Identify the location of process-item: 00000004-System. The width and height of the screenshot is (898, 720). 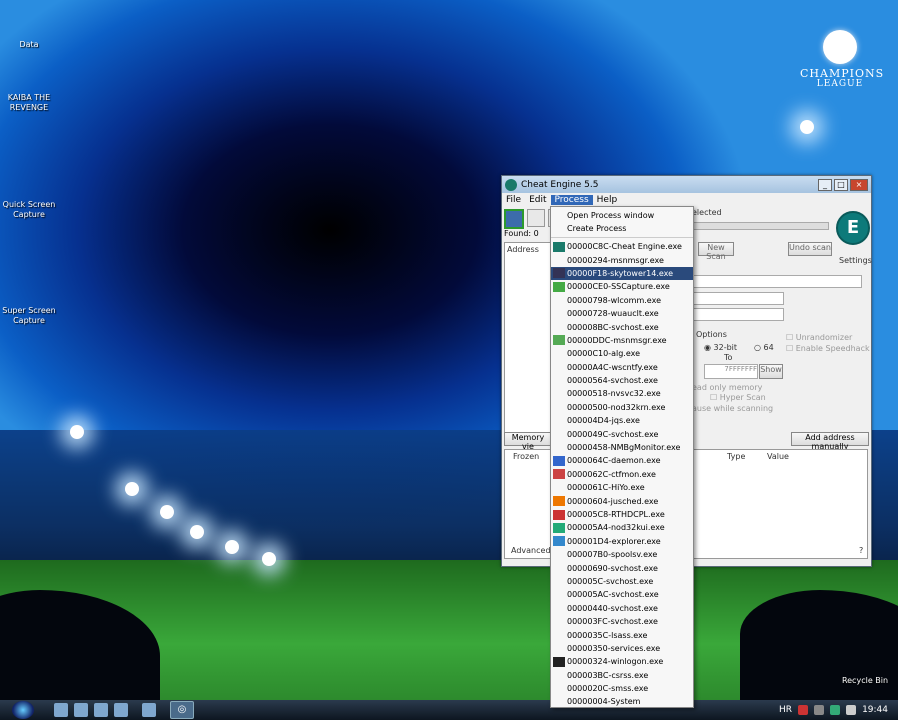
(622, 701).